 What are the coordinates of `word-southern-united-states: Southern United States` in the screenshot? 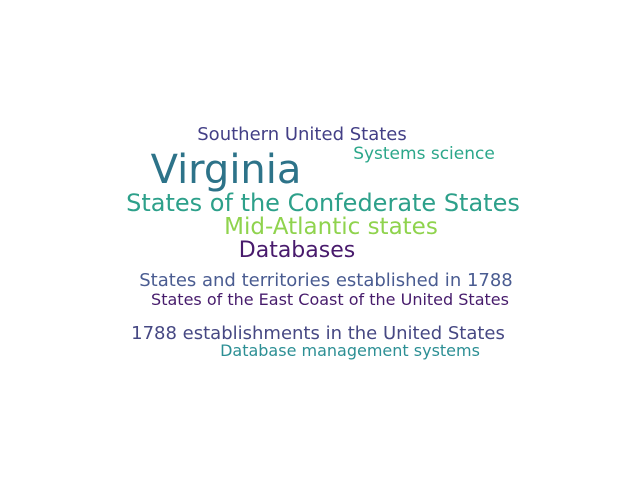 It's located at (302, 134).